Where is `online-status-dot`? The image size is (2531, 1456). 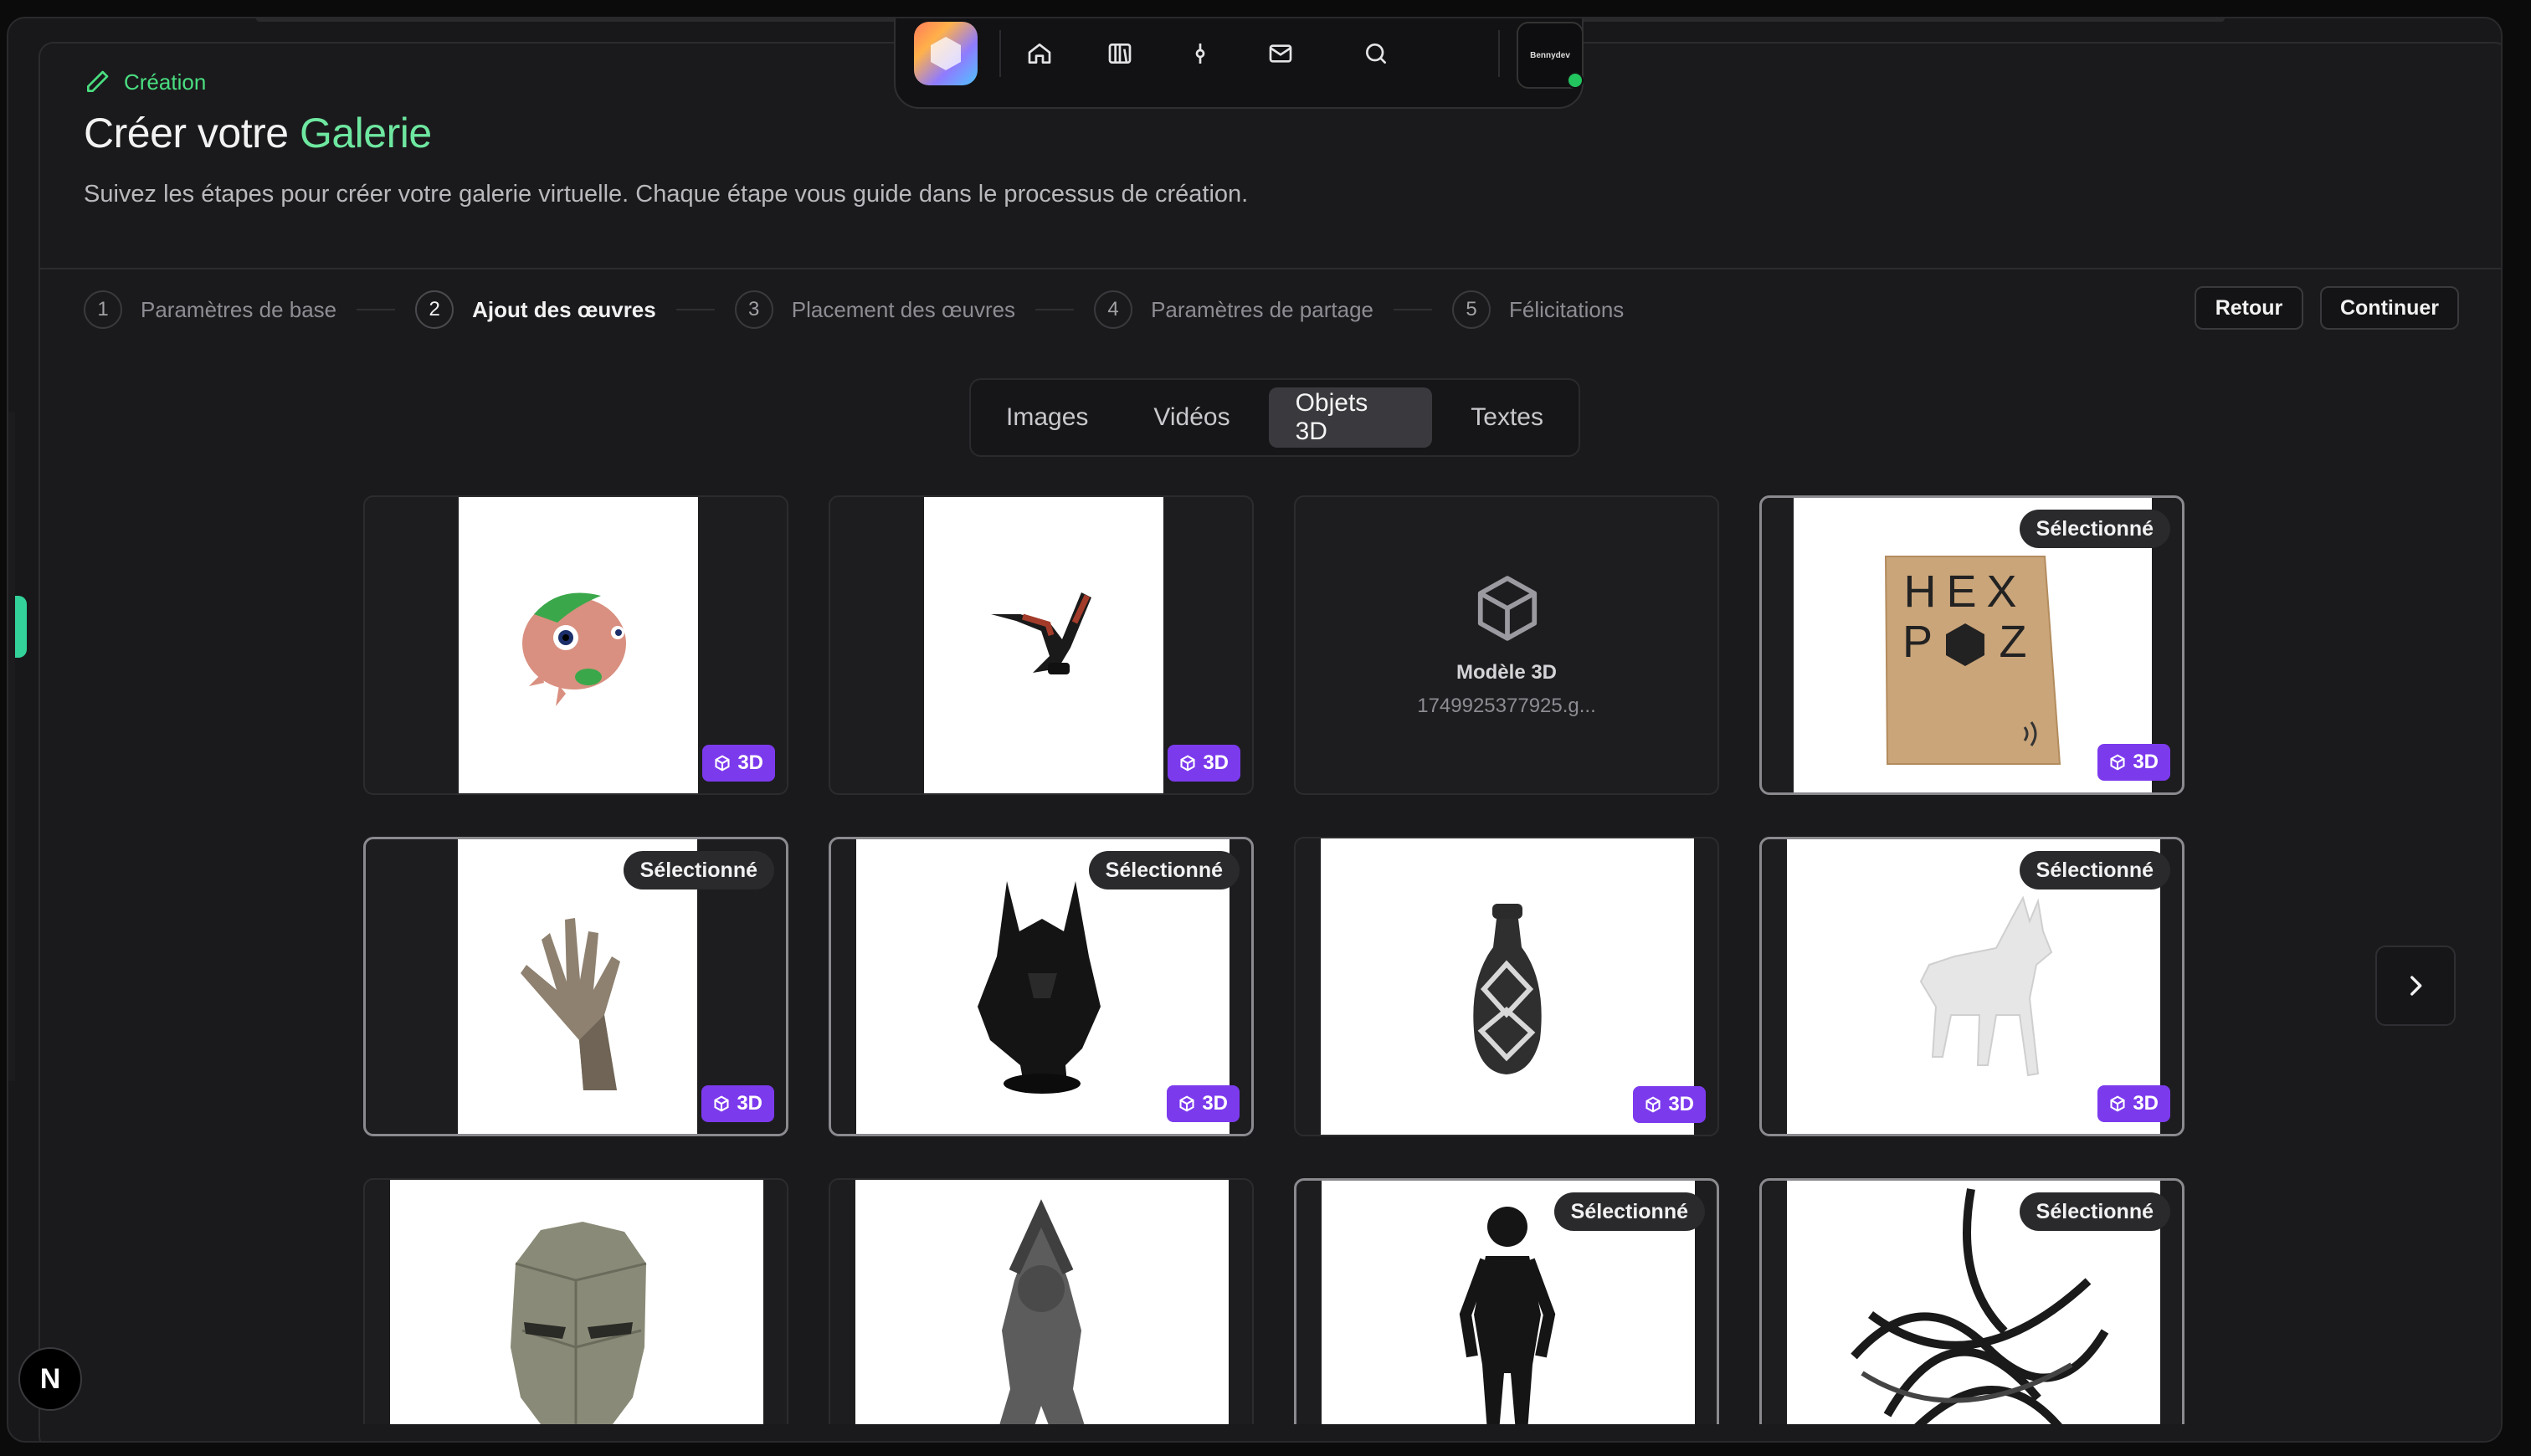 online-status-dot is located at coordinates (1575, 80).